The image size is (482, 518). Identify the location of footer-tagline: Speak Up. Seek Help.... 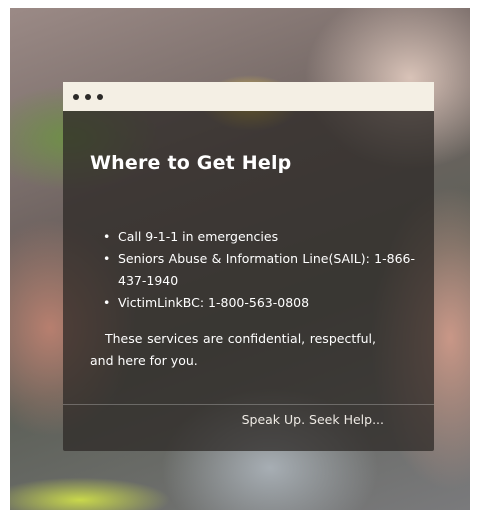
(312, 419).